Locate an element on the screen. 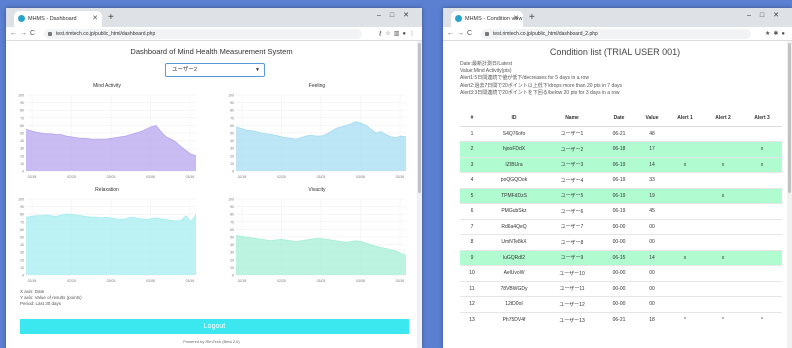  x-tick-label: 02/25 is located at coordinates (281, 281).